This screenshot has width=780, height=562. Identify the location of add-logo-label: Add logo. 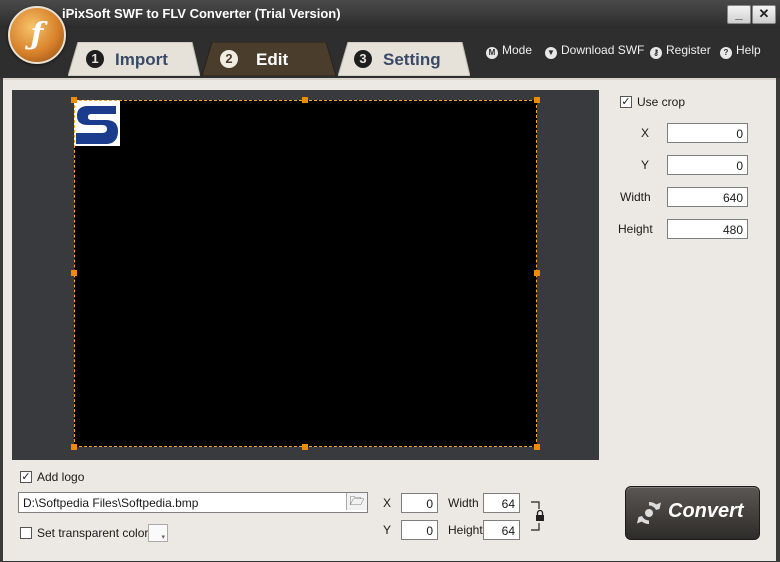
(61, 477).